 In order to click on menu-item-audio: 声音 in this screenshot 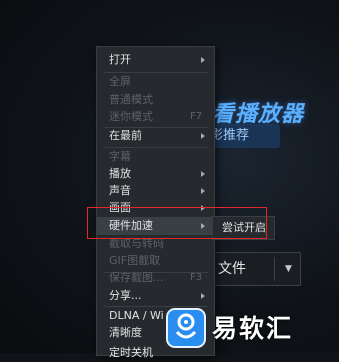, I will do `click(155, 191)`.